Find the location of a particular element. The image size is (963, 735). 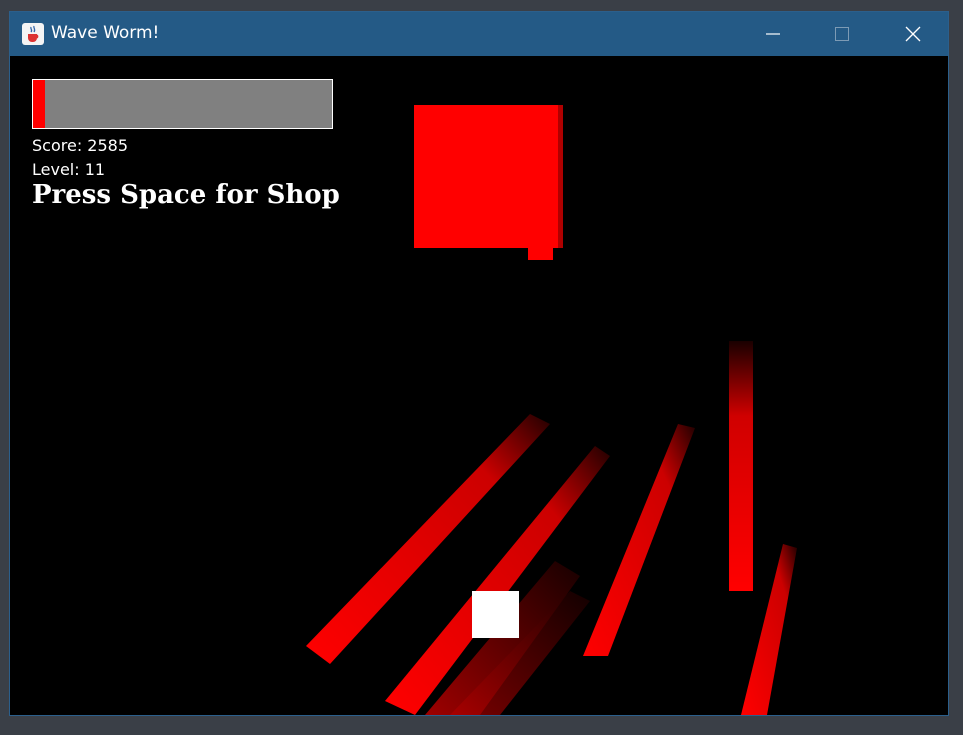

maximize-button is located at coordinates (842, 34).